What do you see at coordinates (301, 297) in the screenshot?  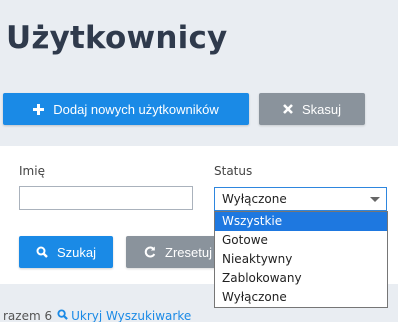 I see `status-option-disabled: Wyłączone` at bounding box center [301, 297].